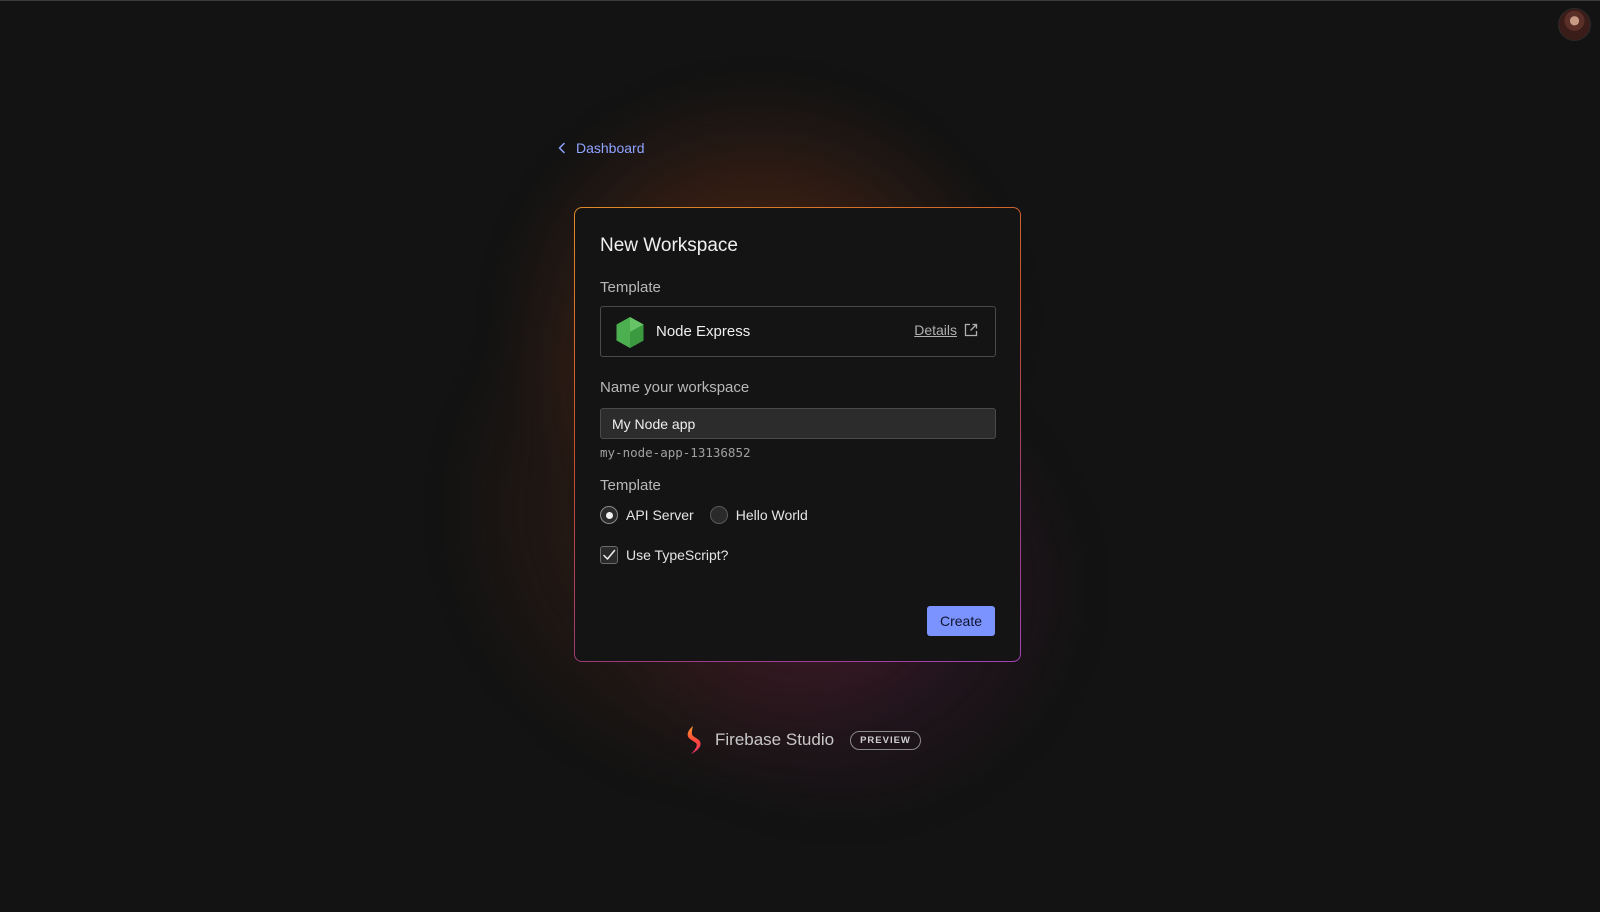  Describe the element at coordinates (961, 621) in the screenshot. I see `create-button: Create` at that location.